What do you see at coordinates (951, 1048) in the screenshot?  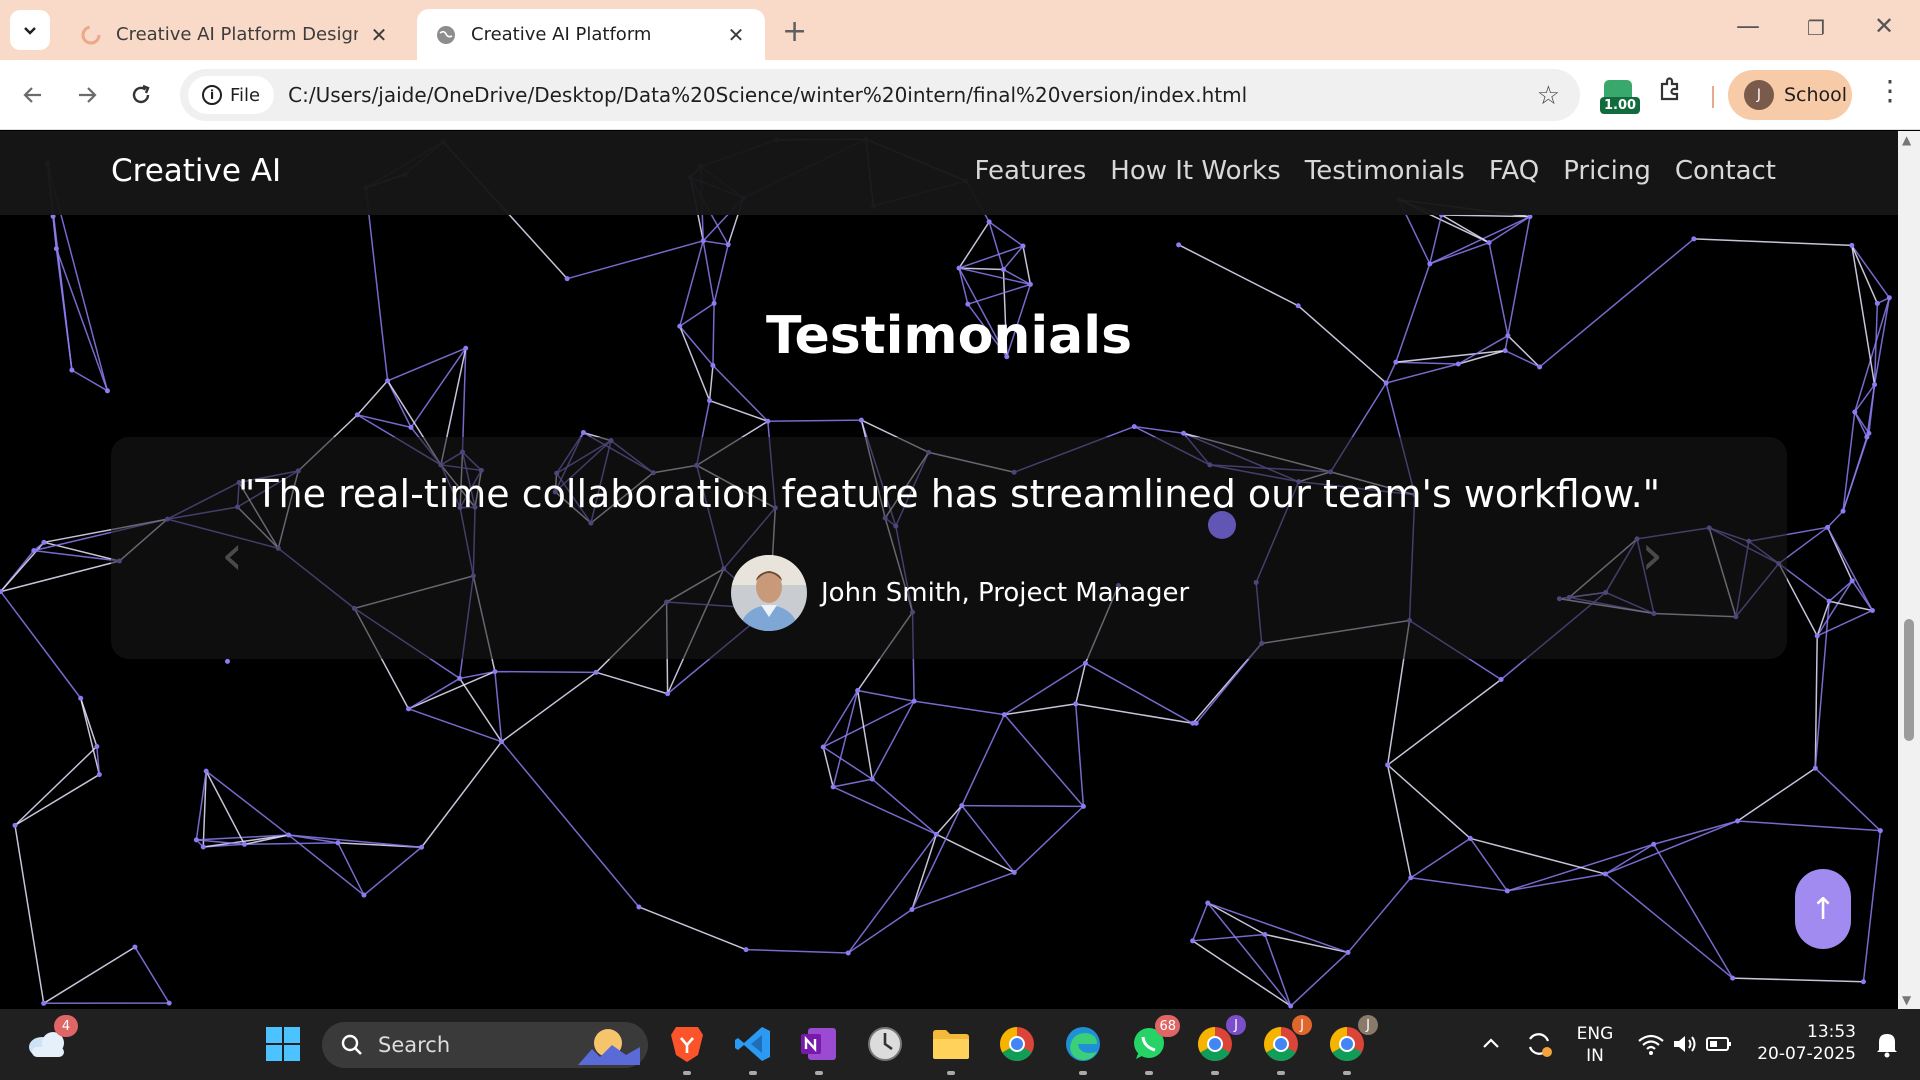 I see `file-explorer-app` at bounding box center [951, 1048].